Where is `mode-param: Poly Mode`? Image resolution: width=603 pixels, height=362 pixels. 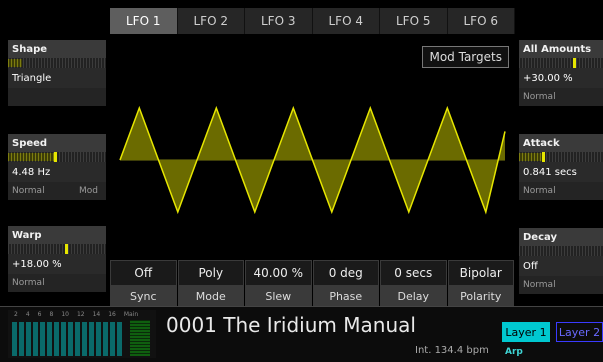 mode-param: Poly Mode is located at coordinates (211, 283).